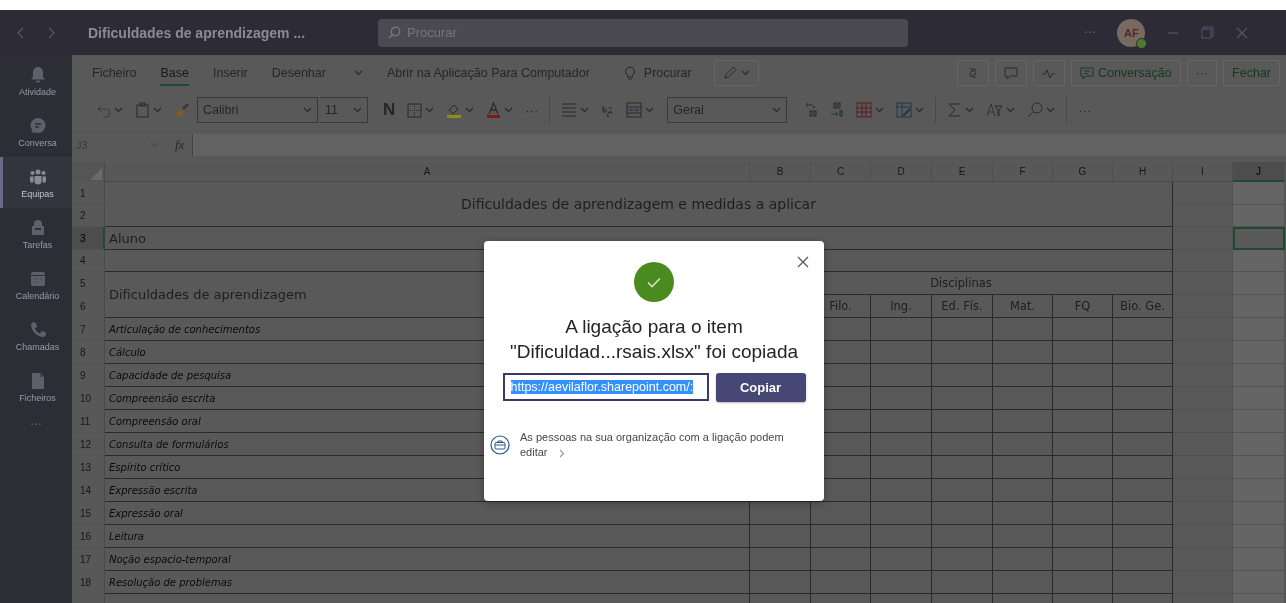  What do you see at coordinates (1202, 73) in the screenshot?
I see `more-button: ···` at bounding box center [1202, 73].